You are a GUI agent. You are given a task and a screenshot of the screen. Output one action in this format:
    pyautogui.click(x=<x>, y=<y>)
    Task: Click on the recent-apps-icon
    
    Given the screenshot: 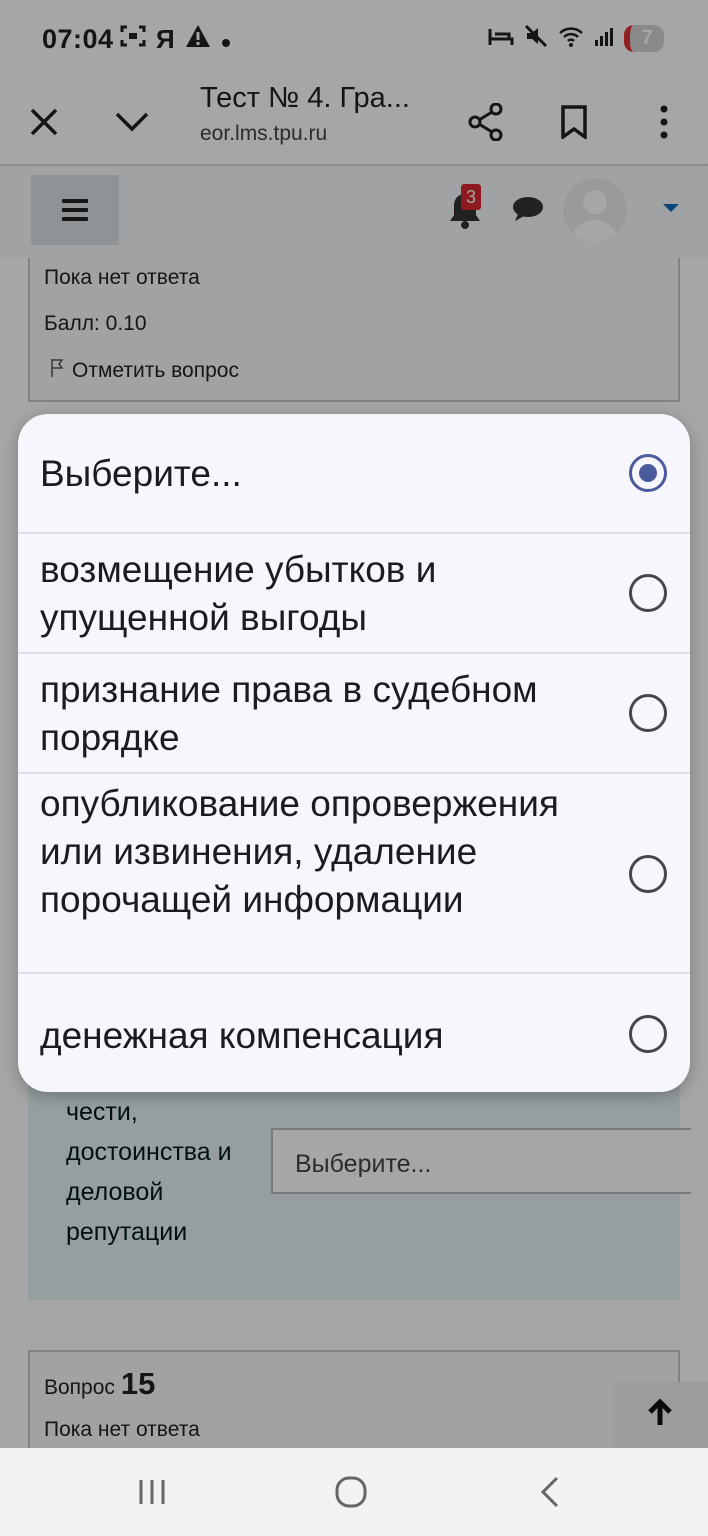 What is the action you would take?
    pyautogui.click(x=152, y=1492)
    